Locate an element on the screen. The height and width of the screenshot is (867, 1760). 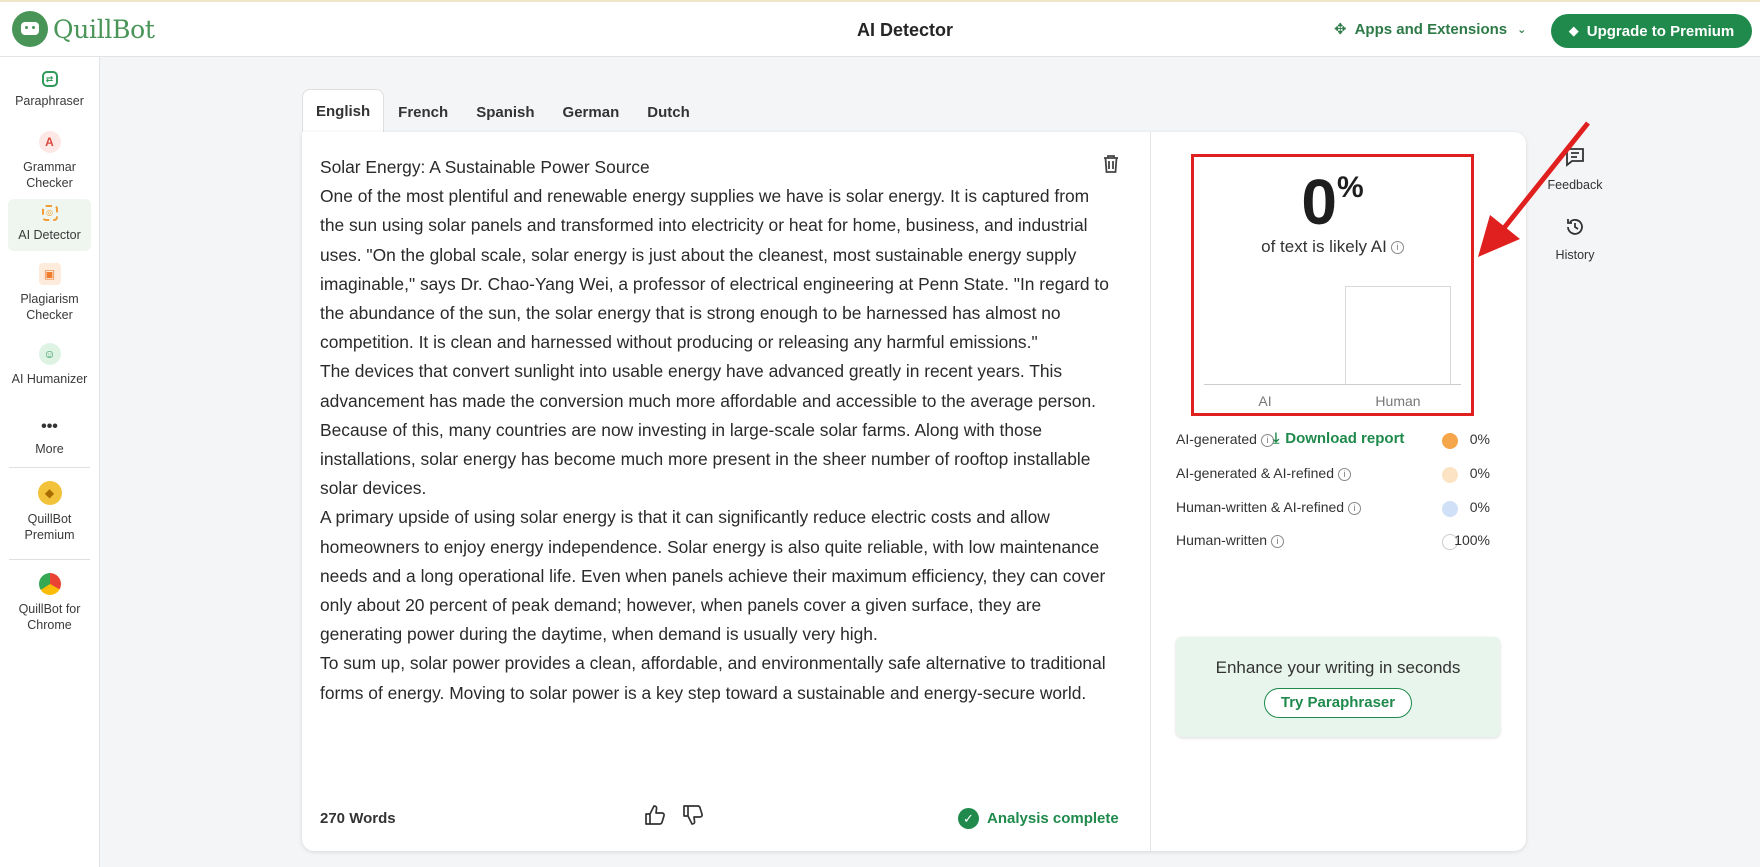
plagiarism-checker-icon: ▣ is located at coordinates (49, 274).